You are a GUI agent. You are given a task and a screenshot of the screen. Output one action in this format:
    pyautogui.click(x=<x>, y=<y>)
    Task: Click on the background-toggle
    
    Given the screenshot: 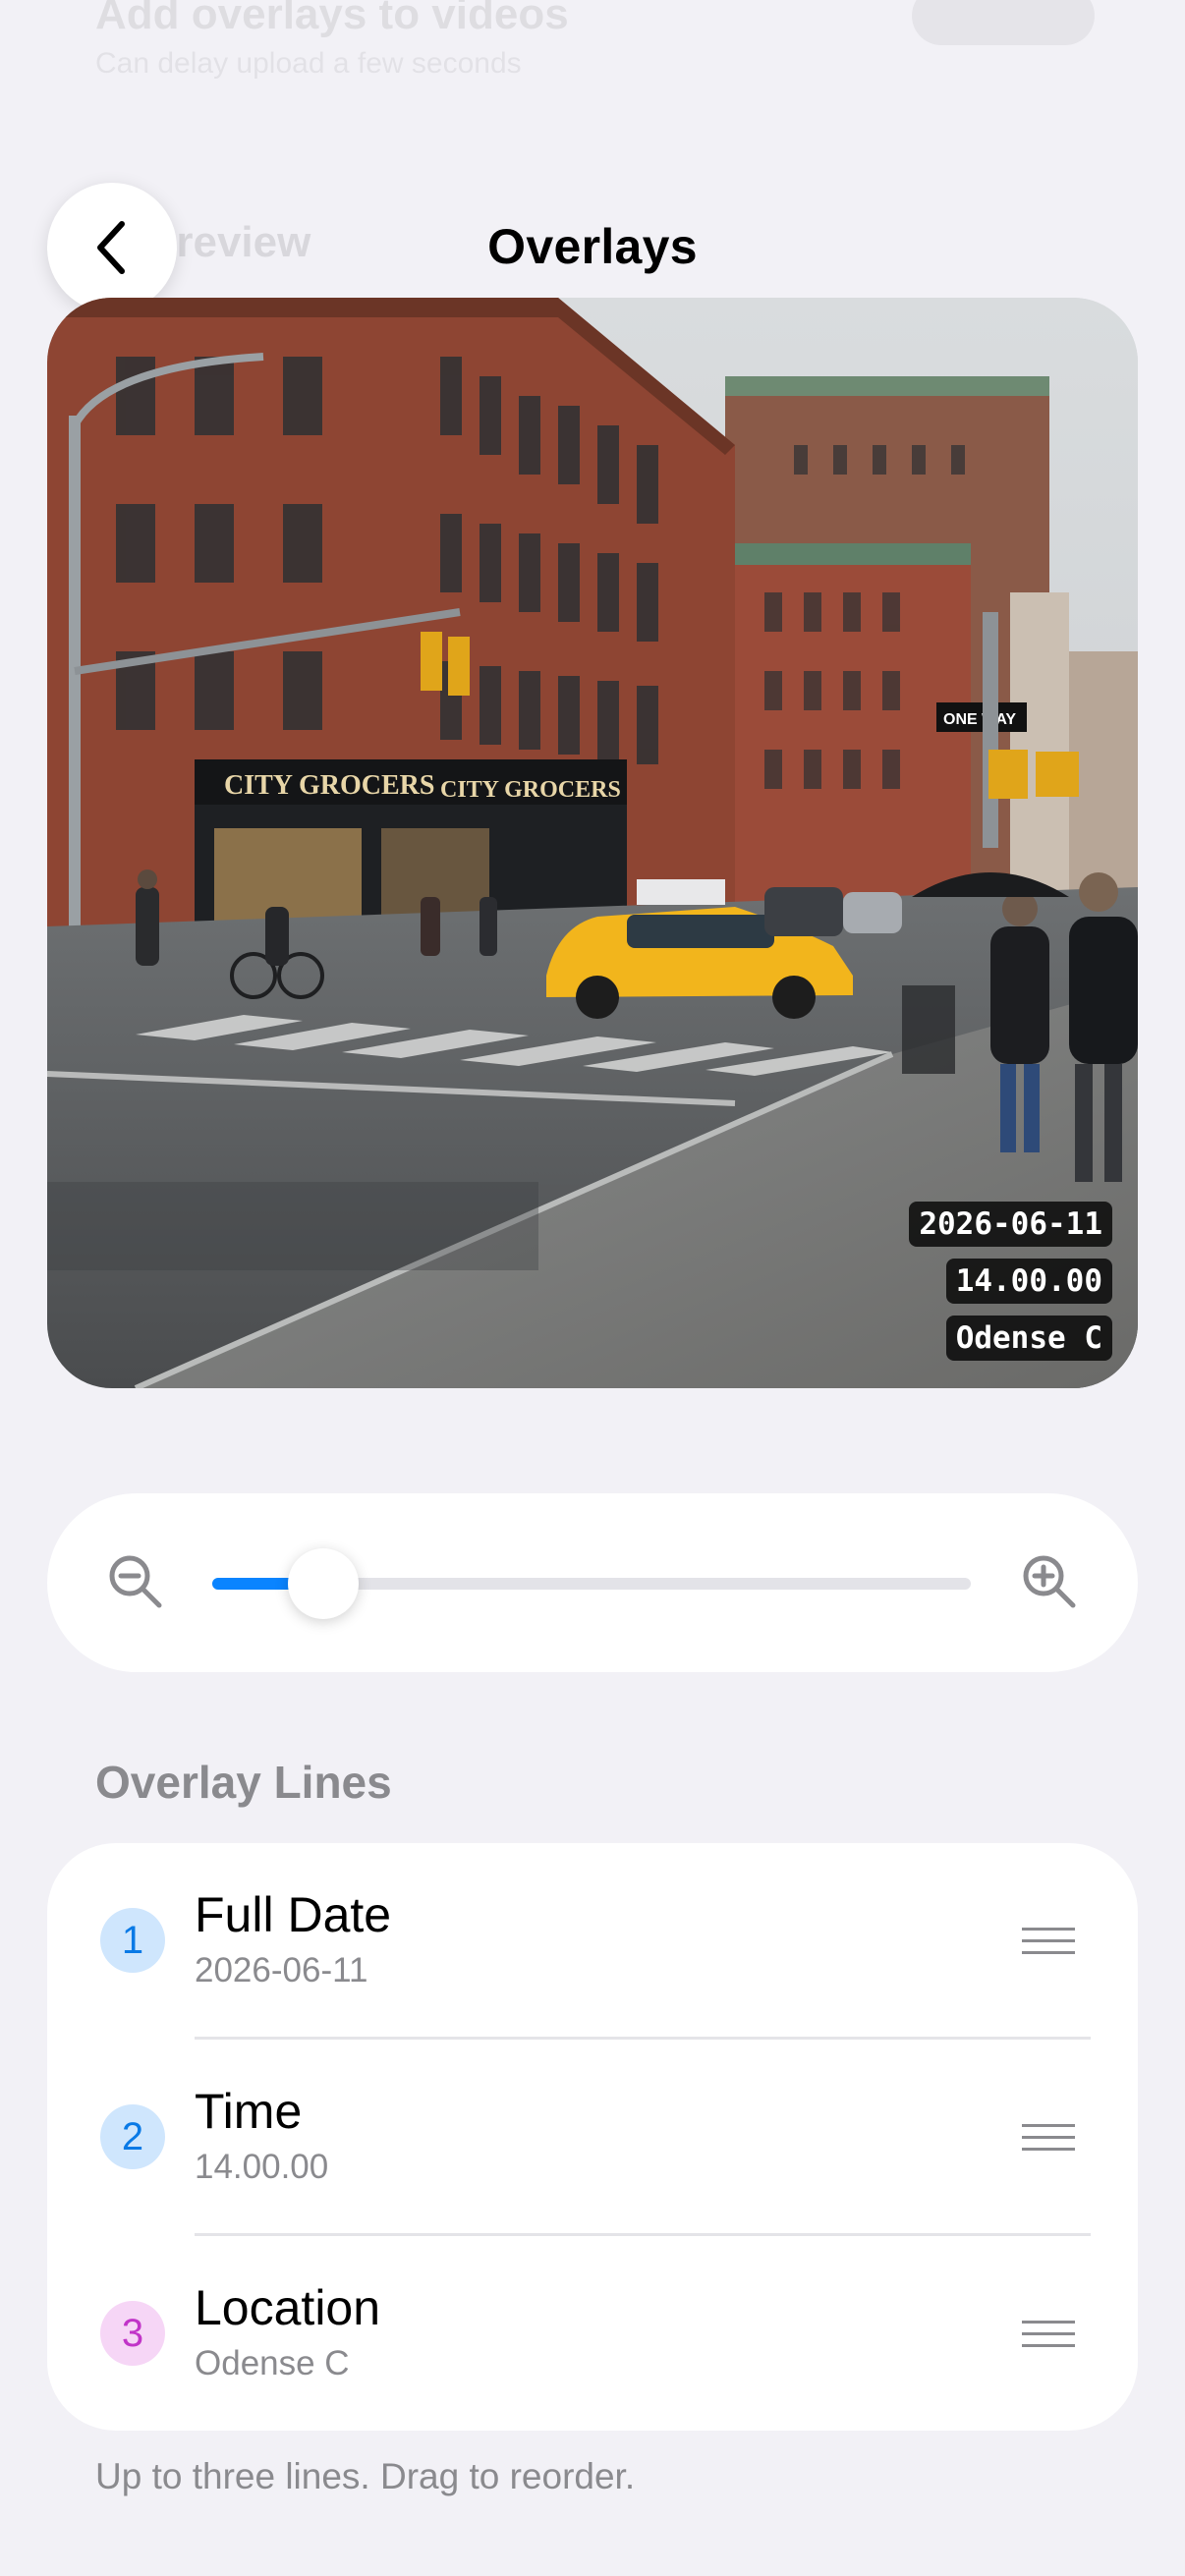 What is the action you would take?
    pyautogui.click(x=1004, y=22)
    